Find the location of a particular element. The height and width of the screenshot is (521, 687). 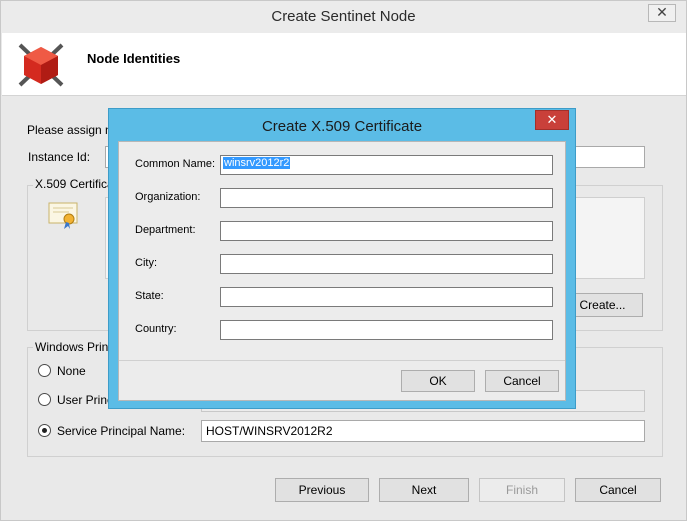

service-principal-field: HOST/WINSRV2012R2 is located at coordinates (423, 431).